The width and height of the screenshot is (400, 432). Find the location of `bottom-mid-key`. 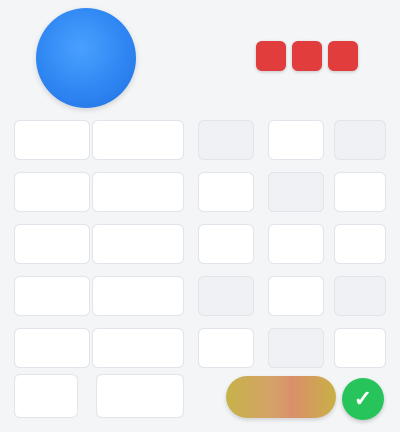

bottom-mid-key is located at coordinates (140, 396).